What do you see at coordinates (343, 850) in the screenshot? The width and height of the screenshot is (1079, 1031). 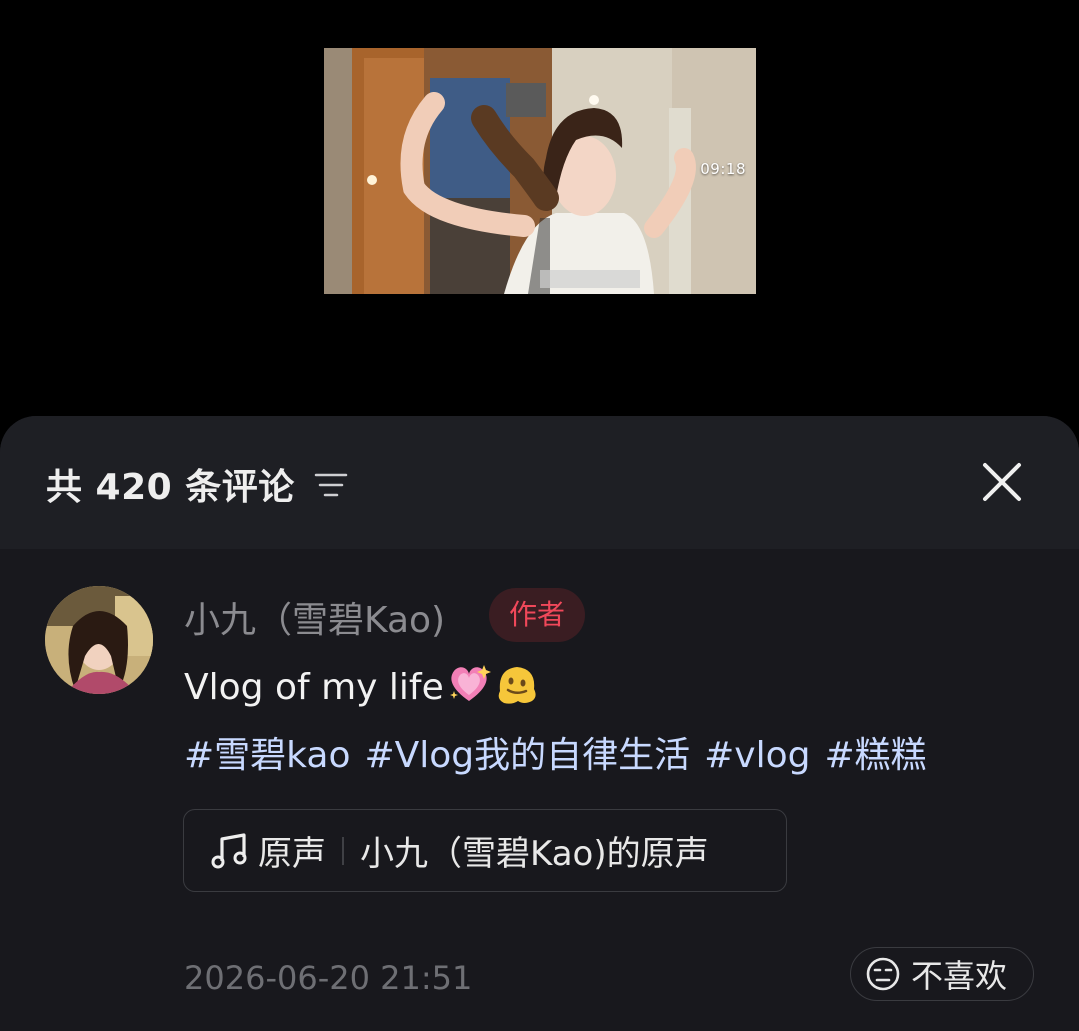 I see `music-divider` at bounding box center [343, 850].